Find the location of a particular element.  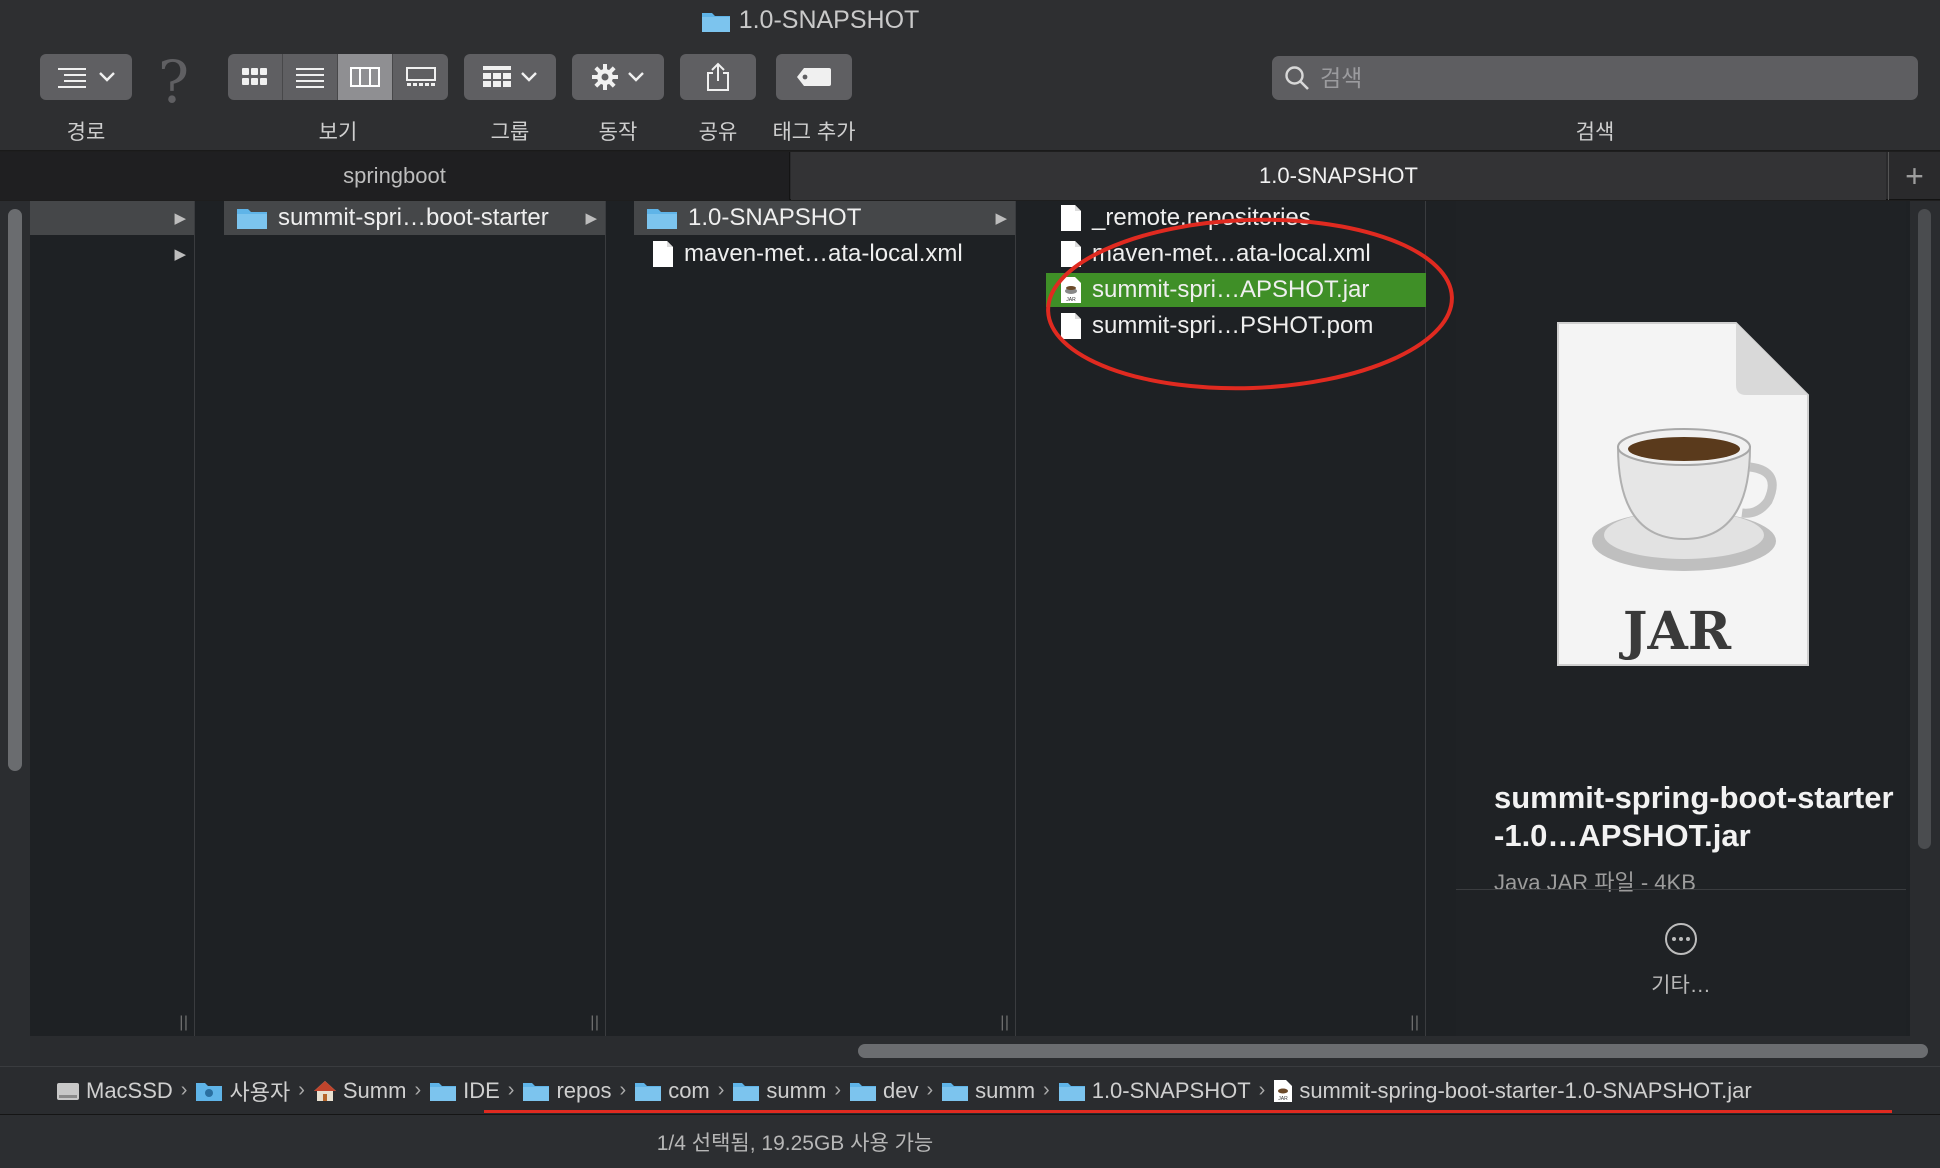

share-label: 공유 is located at coordinates (718, 132).